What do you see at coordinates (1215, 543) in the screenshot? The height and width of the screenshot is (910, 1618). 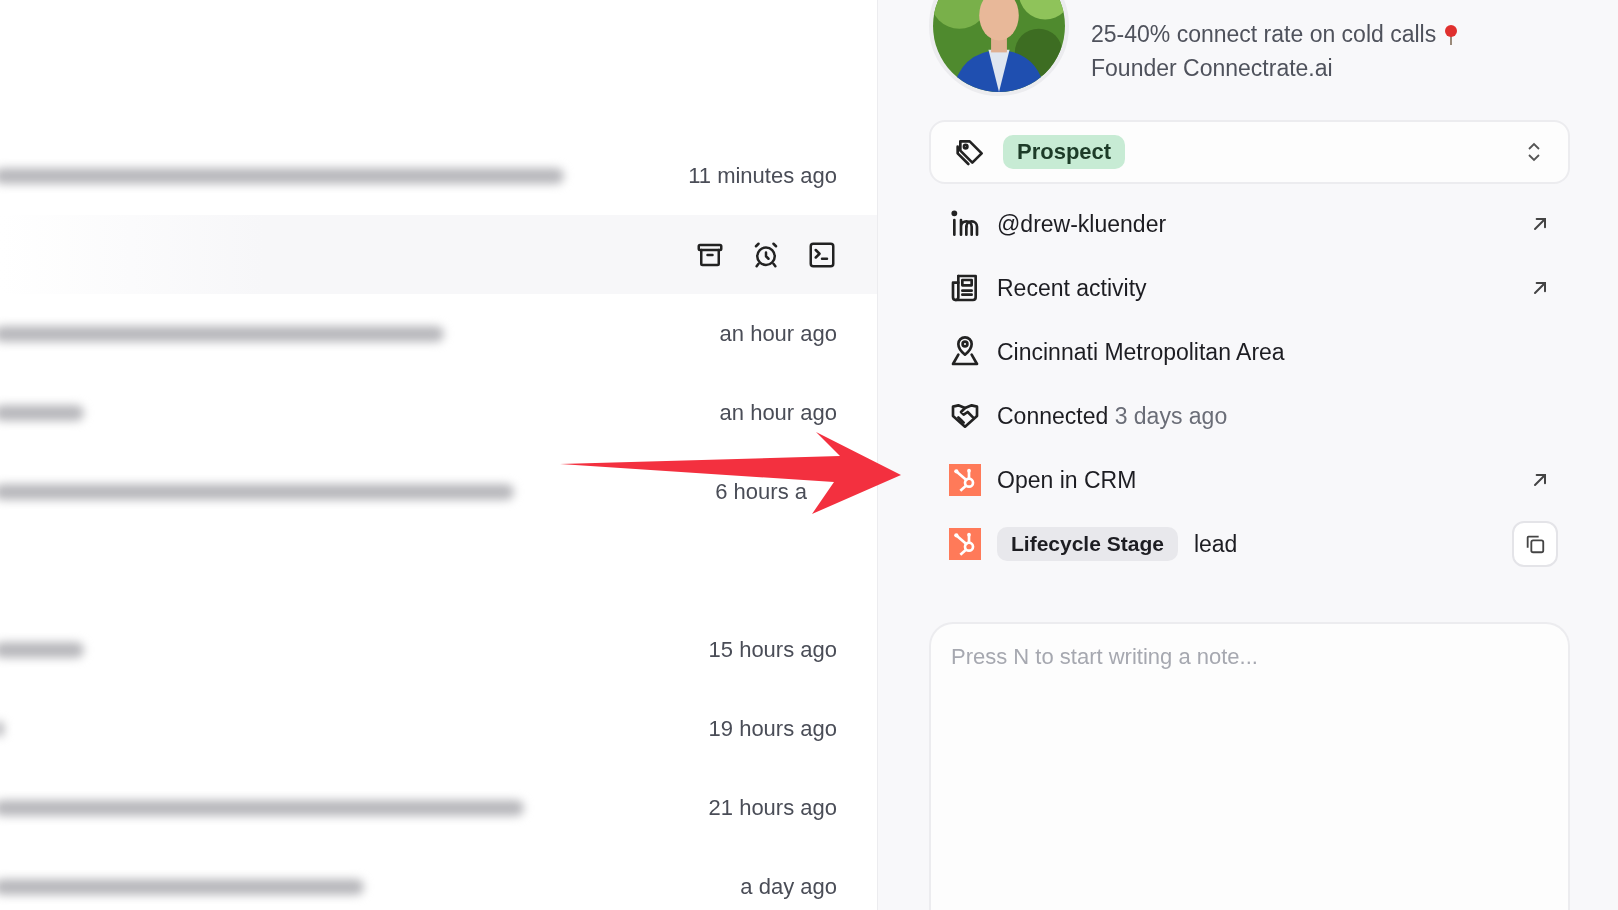 I see `field-value: lead` at bounding box center [1215, 543].